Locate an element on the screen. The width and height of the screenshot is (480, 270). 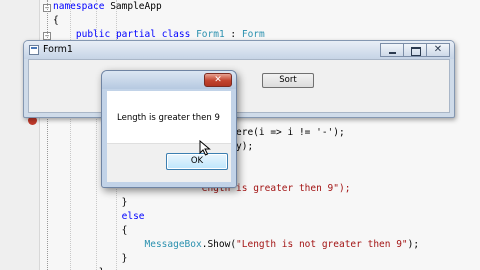
message-box-body: Length is greater then 9 is located at coordinates (169, 117).